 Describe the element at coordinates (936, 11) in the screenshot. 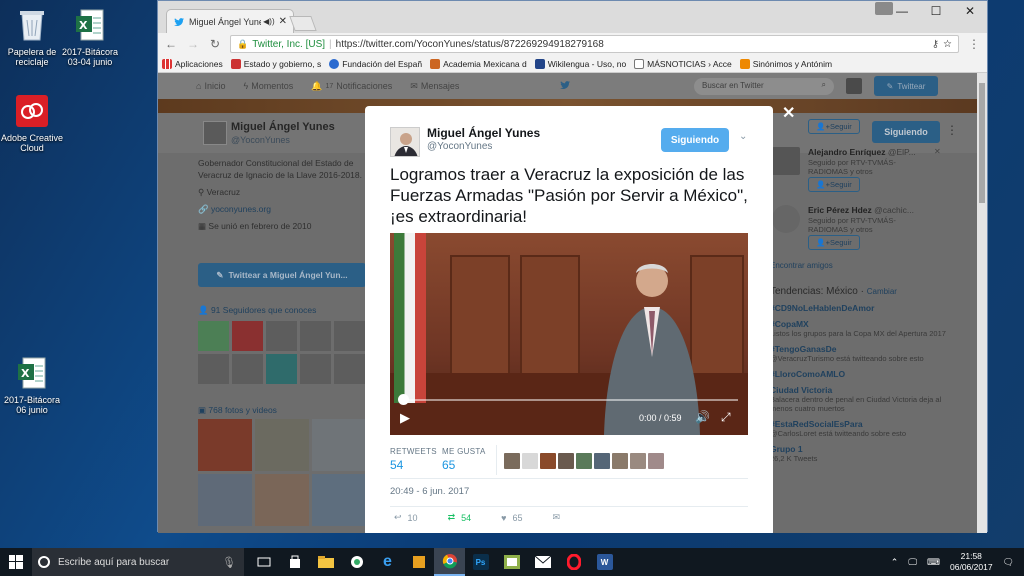

I see `maximize-icon: ☐` at that location.